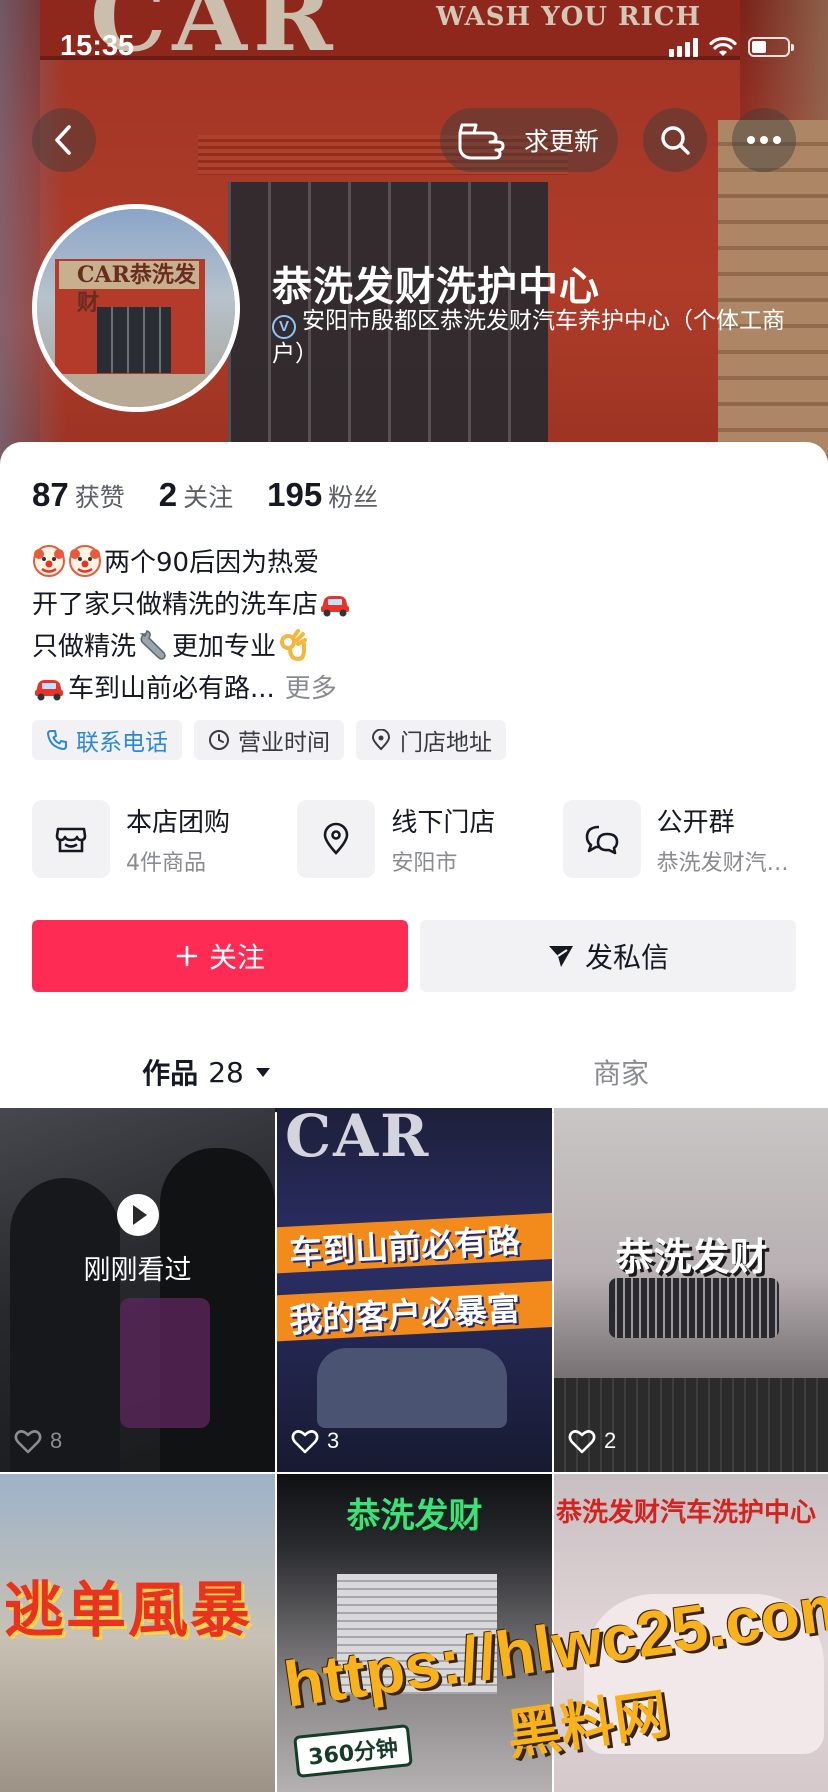  I want to click on verification-line: V 安阳市殷都区恭洗发财汽车养护中心（个体工商户）, so click(532, 337).